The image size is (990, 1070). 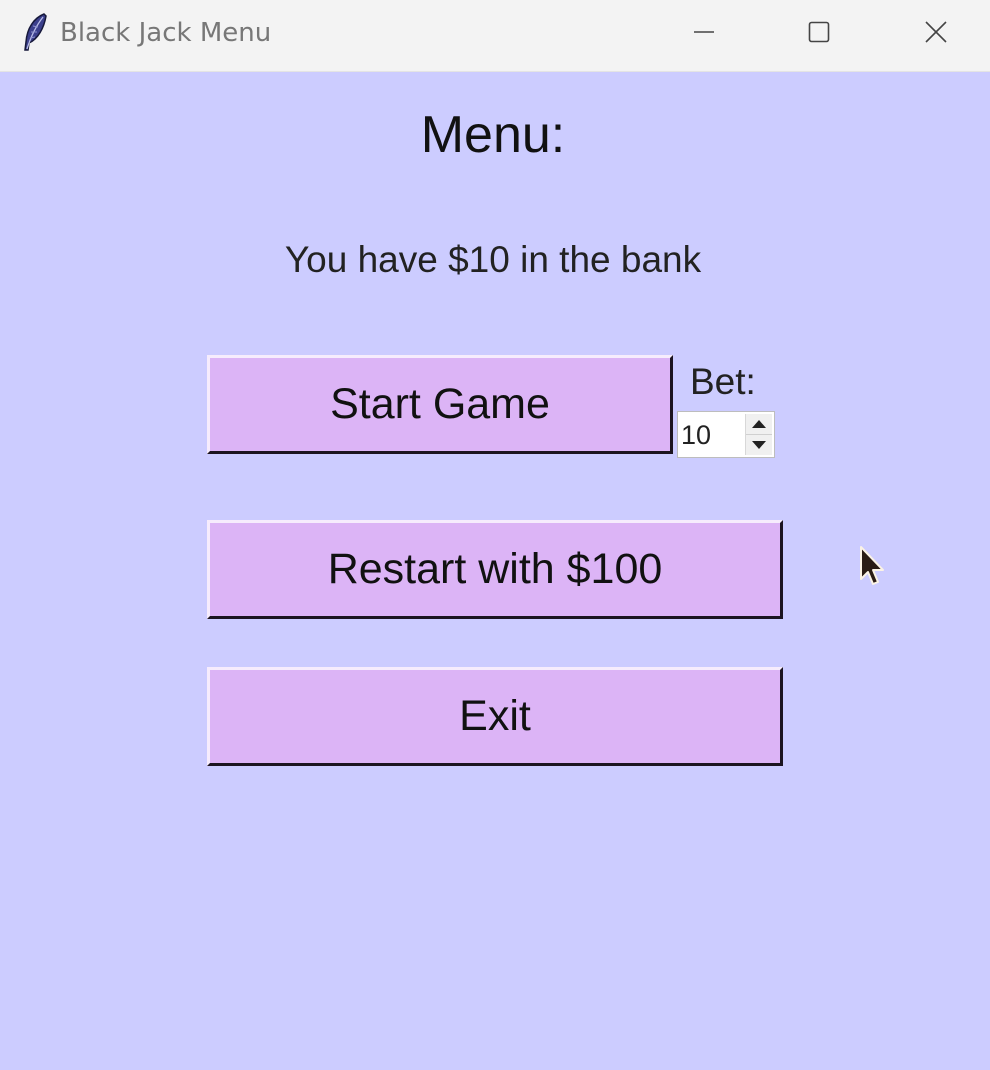 I want to click on arrow-down-icon, so click(x=759, y=445).